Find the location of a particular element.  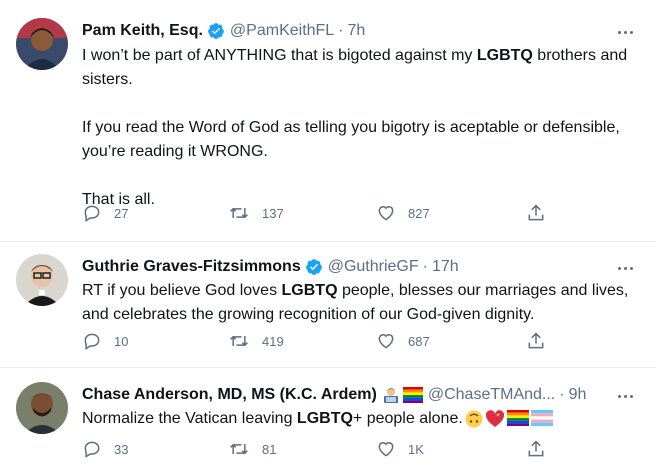

like-count: 827 is located at coordinates (419, 213).